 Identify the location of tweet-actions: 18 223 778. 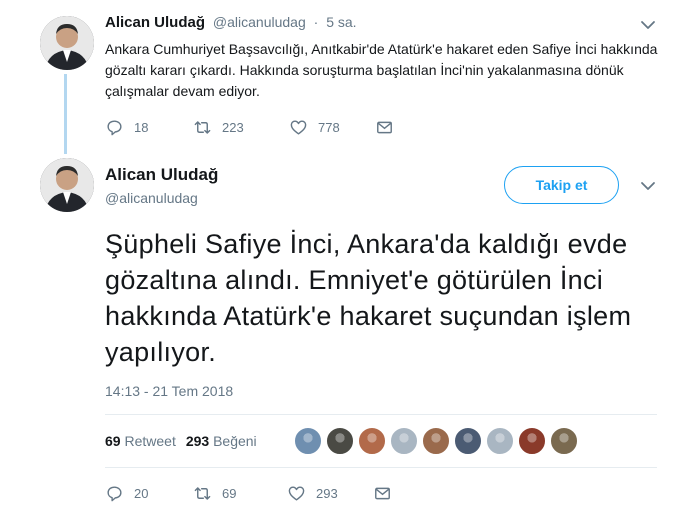
(284, 127).